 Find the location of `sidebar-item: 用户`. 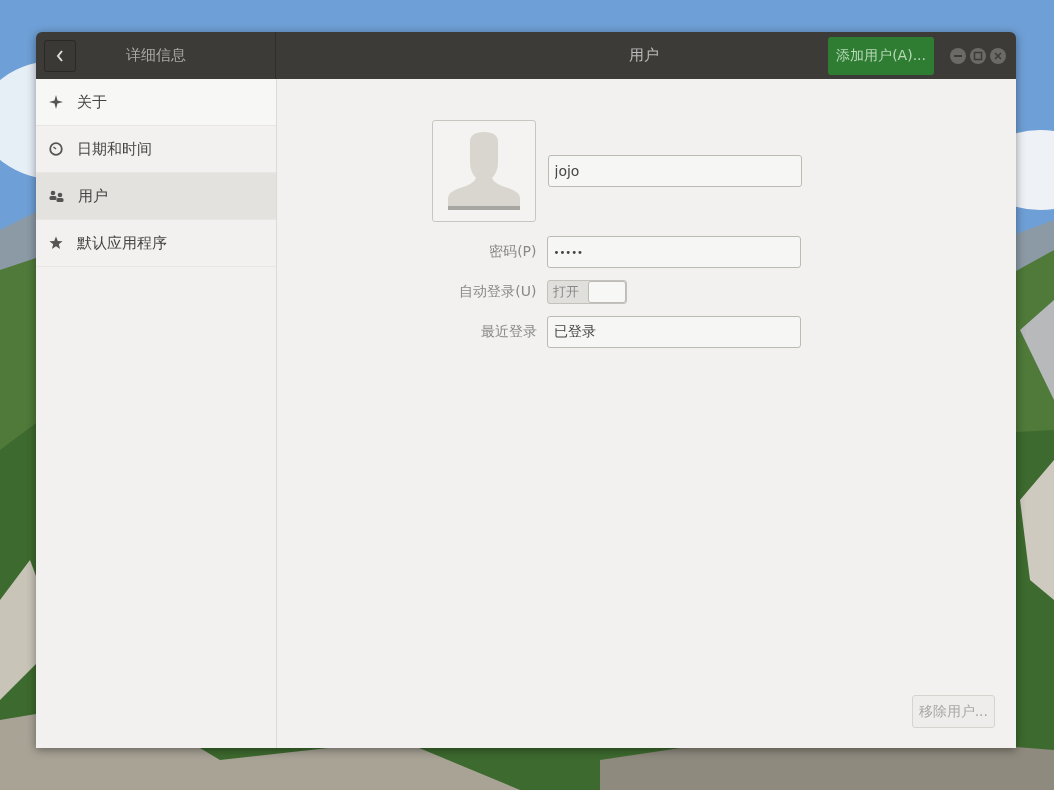

sidebar-item: 用户 is located at coordinates (156, 196).